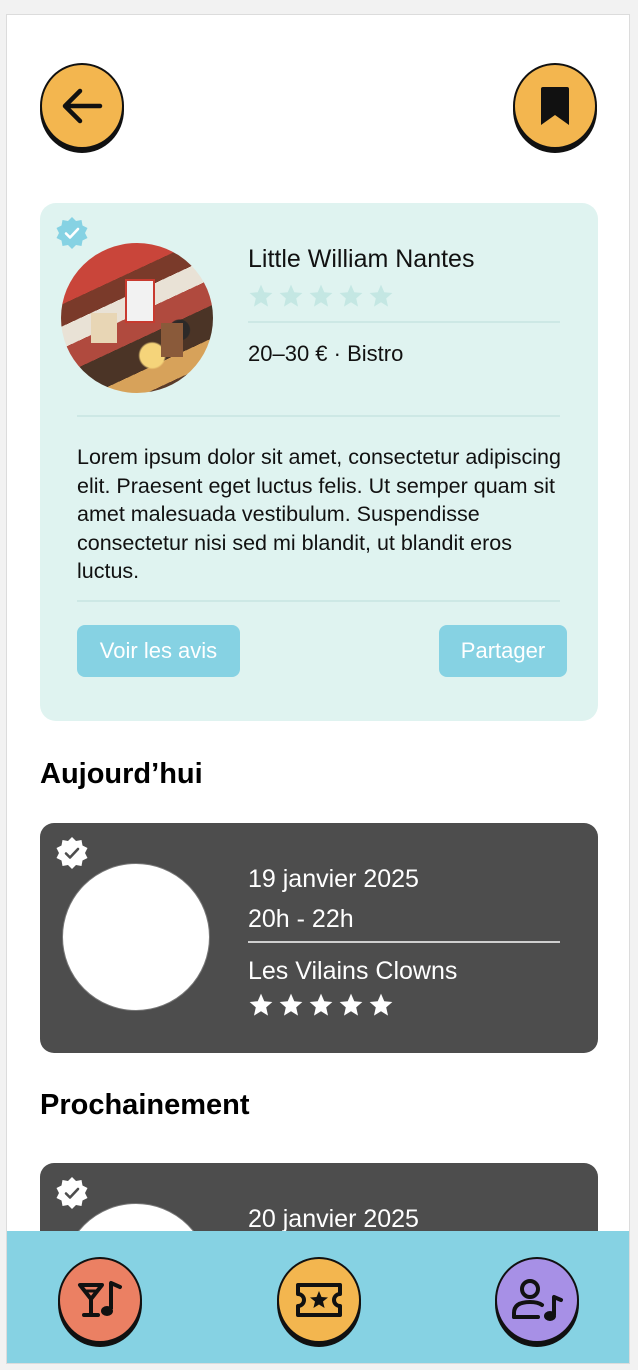  What do you see at coordinates (333, 879) in the screenshot?
I see `event-date: 19 janvier 2025` at bounding box center [333, 879].